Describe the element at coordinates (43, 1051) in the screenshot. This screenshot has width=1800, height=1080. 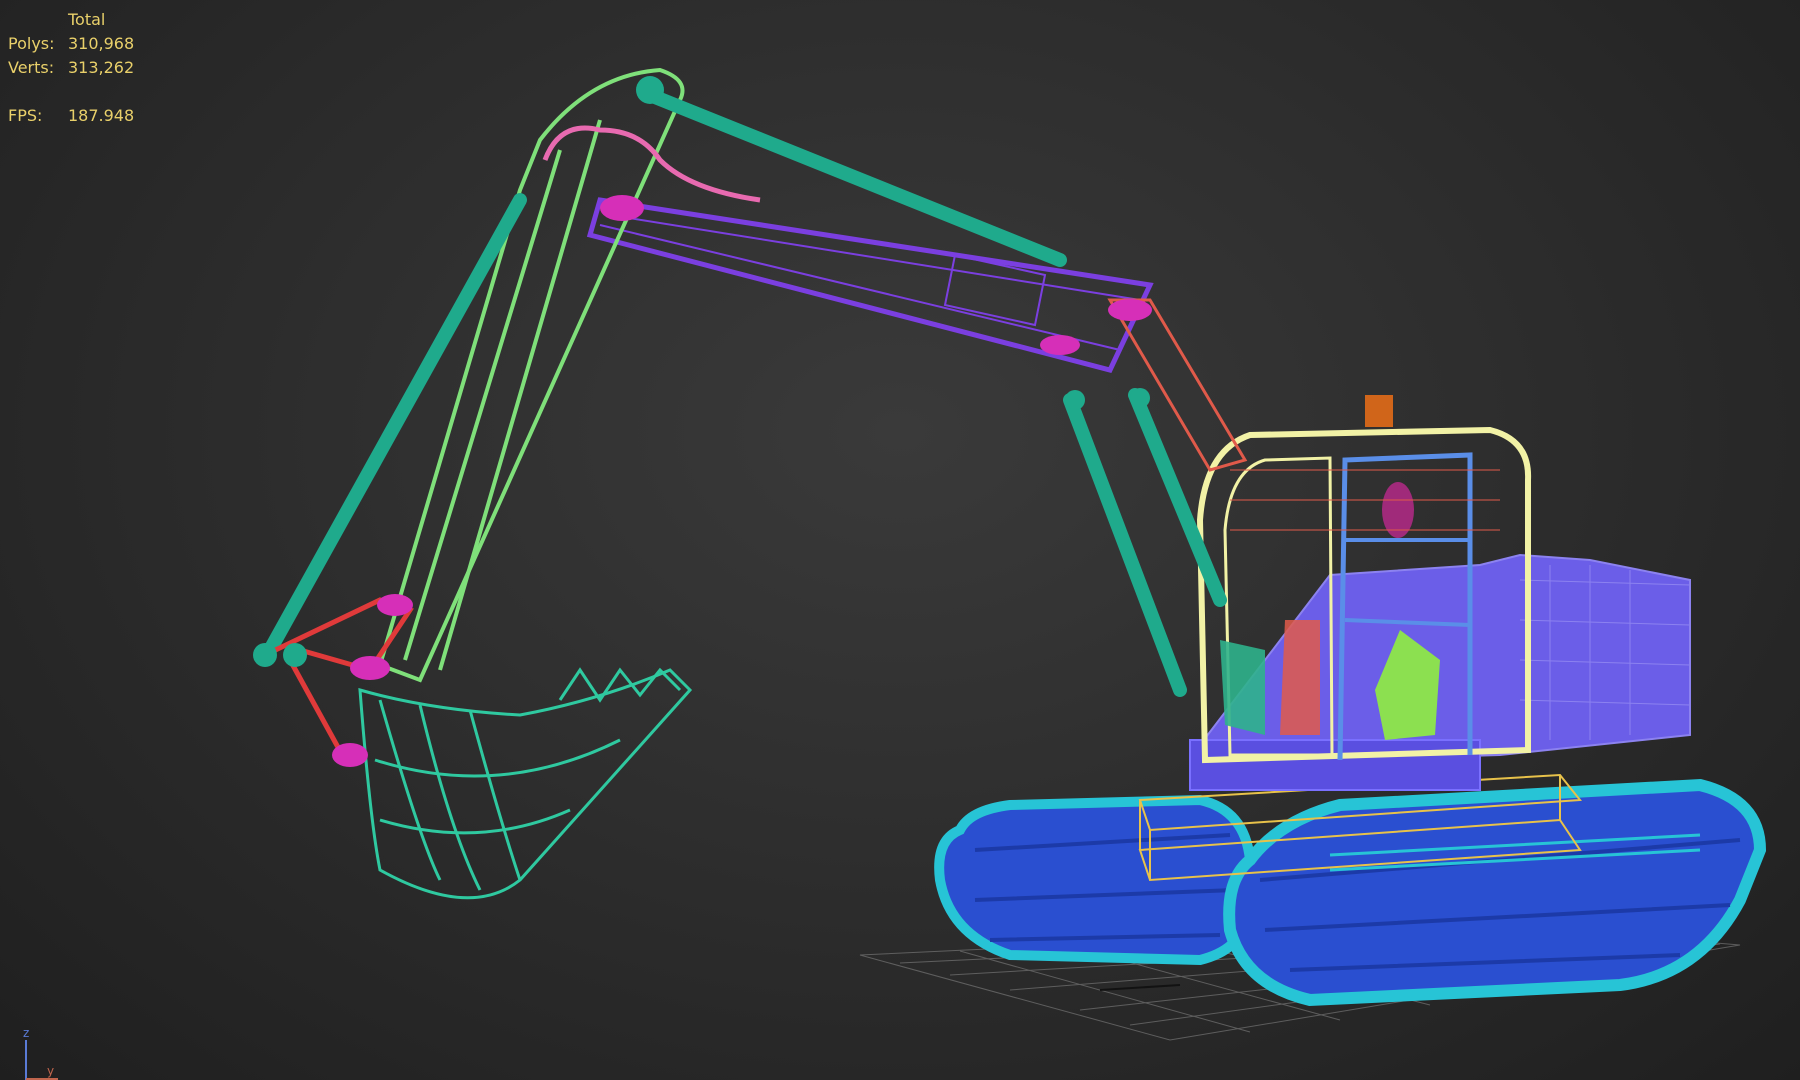
I see `axis-gizmo: z y` at that location.